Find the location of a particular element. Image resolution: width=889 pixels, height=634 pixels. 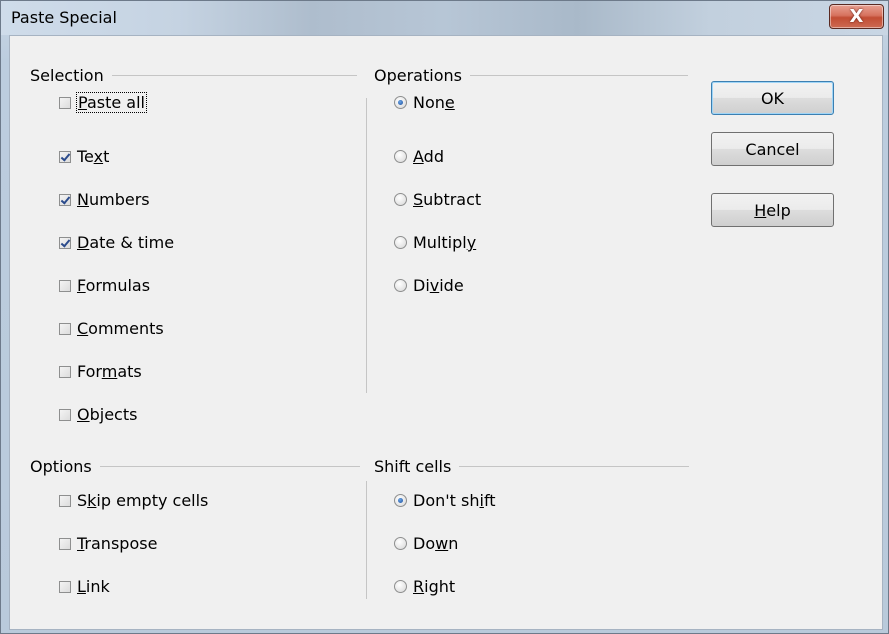

options-group-title: Options is located at coordinates (195, 466).